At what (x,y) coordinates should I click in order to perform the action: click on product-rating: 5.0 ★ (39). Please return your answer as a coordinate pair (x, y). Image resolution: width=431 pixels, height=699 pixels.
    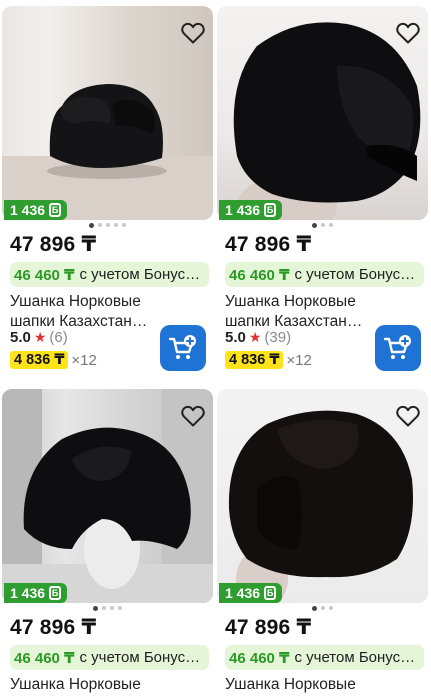
    Looking at the image, I should click on (258, 337).